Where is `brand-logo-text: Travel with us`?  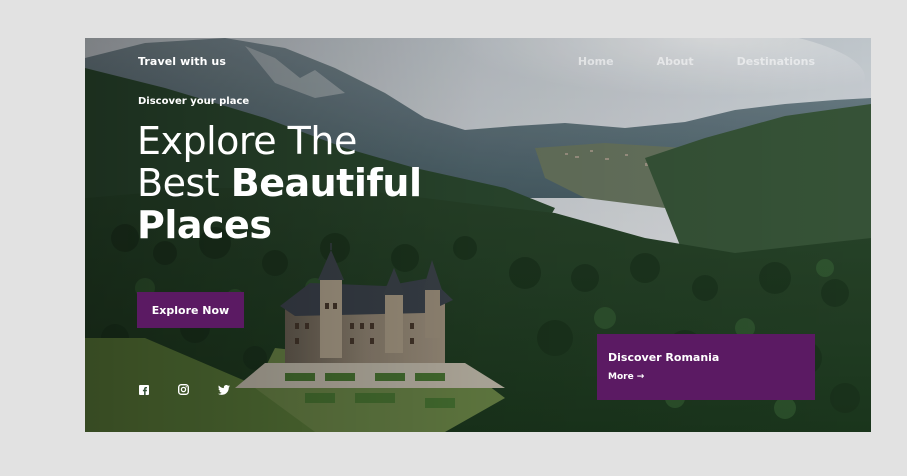 brand-logo-text: Travel with us is located at coordinates (182, 61).